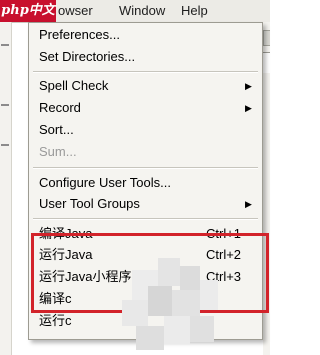 The width and height of the screenshot is (320, 355). I want to click on background-button, so click(266, 38).